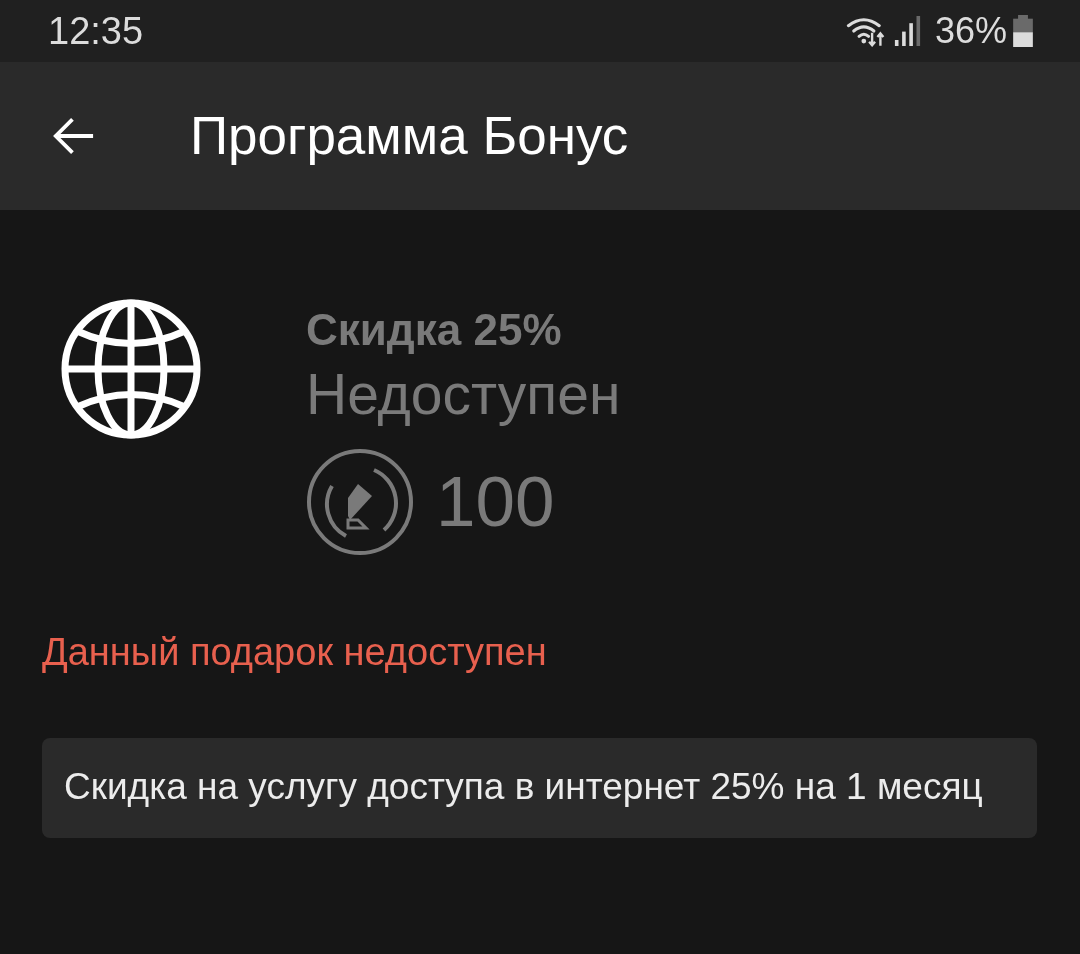 The image size is (1080, 954). What do you see at coordinates (907, 31) in the screenshot?
I see `signal-icon` at bounding box center [907, 31].